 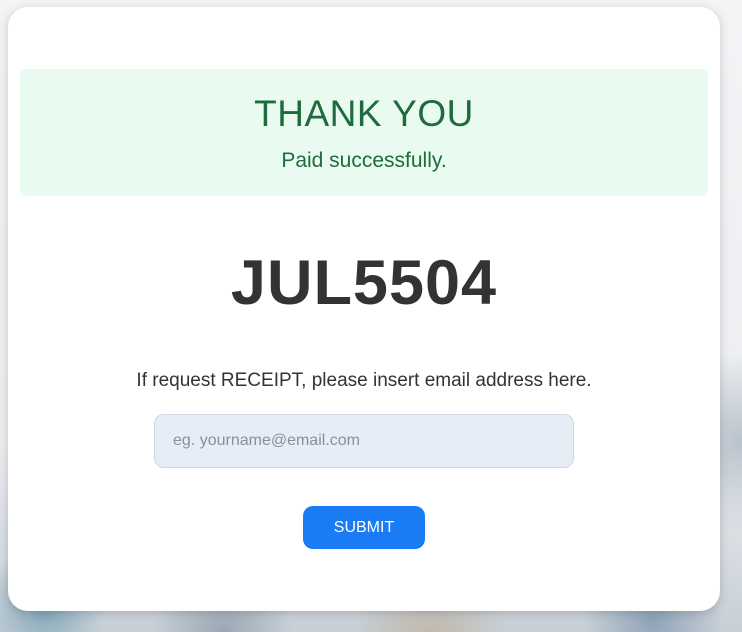 I want to click on order-code: JUL5504, so click(x=364, y=283).